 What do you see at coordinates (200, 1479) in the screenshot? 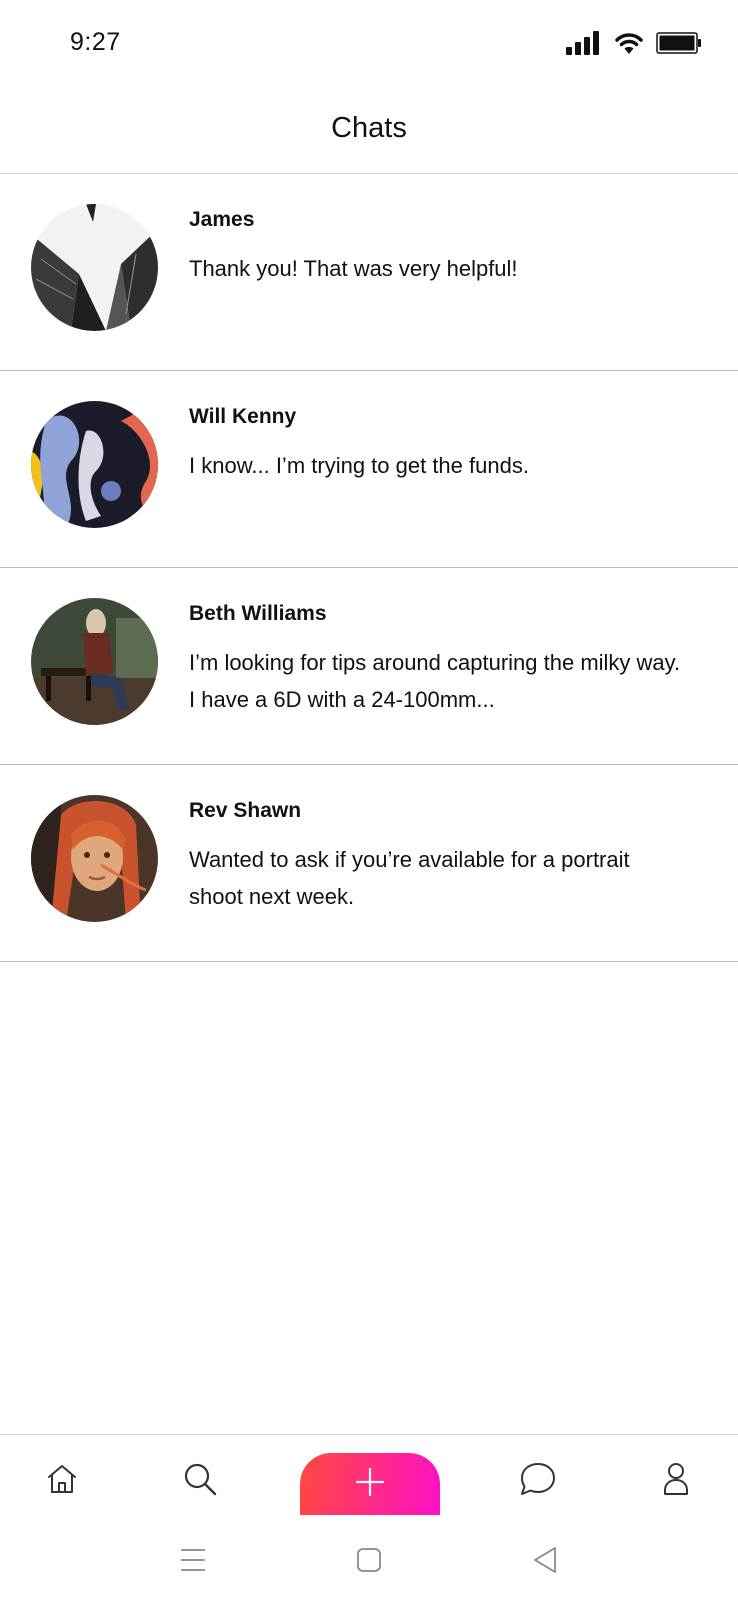
I see `search-icon` at bounding box center [200, 1479].